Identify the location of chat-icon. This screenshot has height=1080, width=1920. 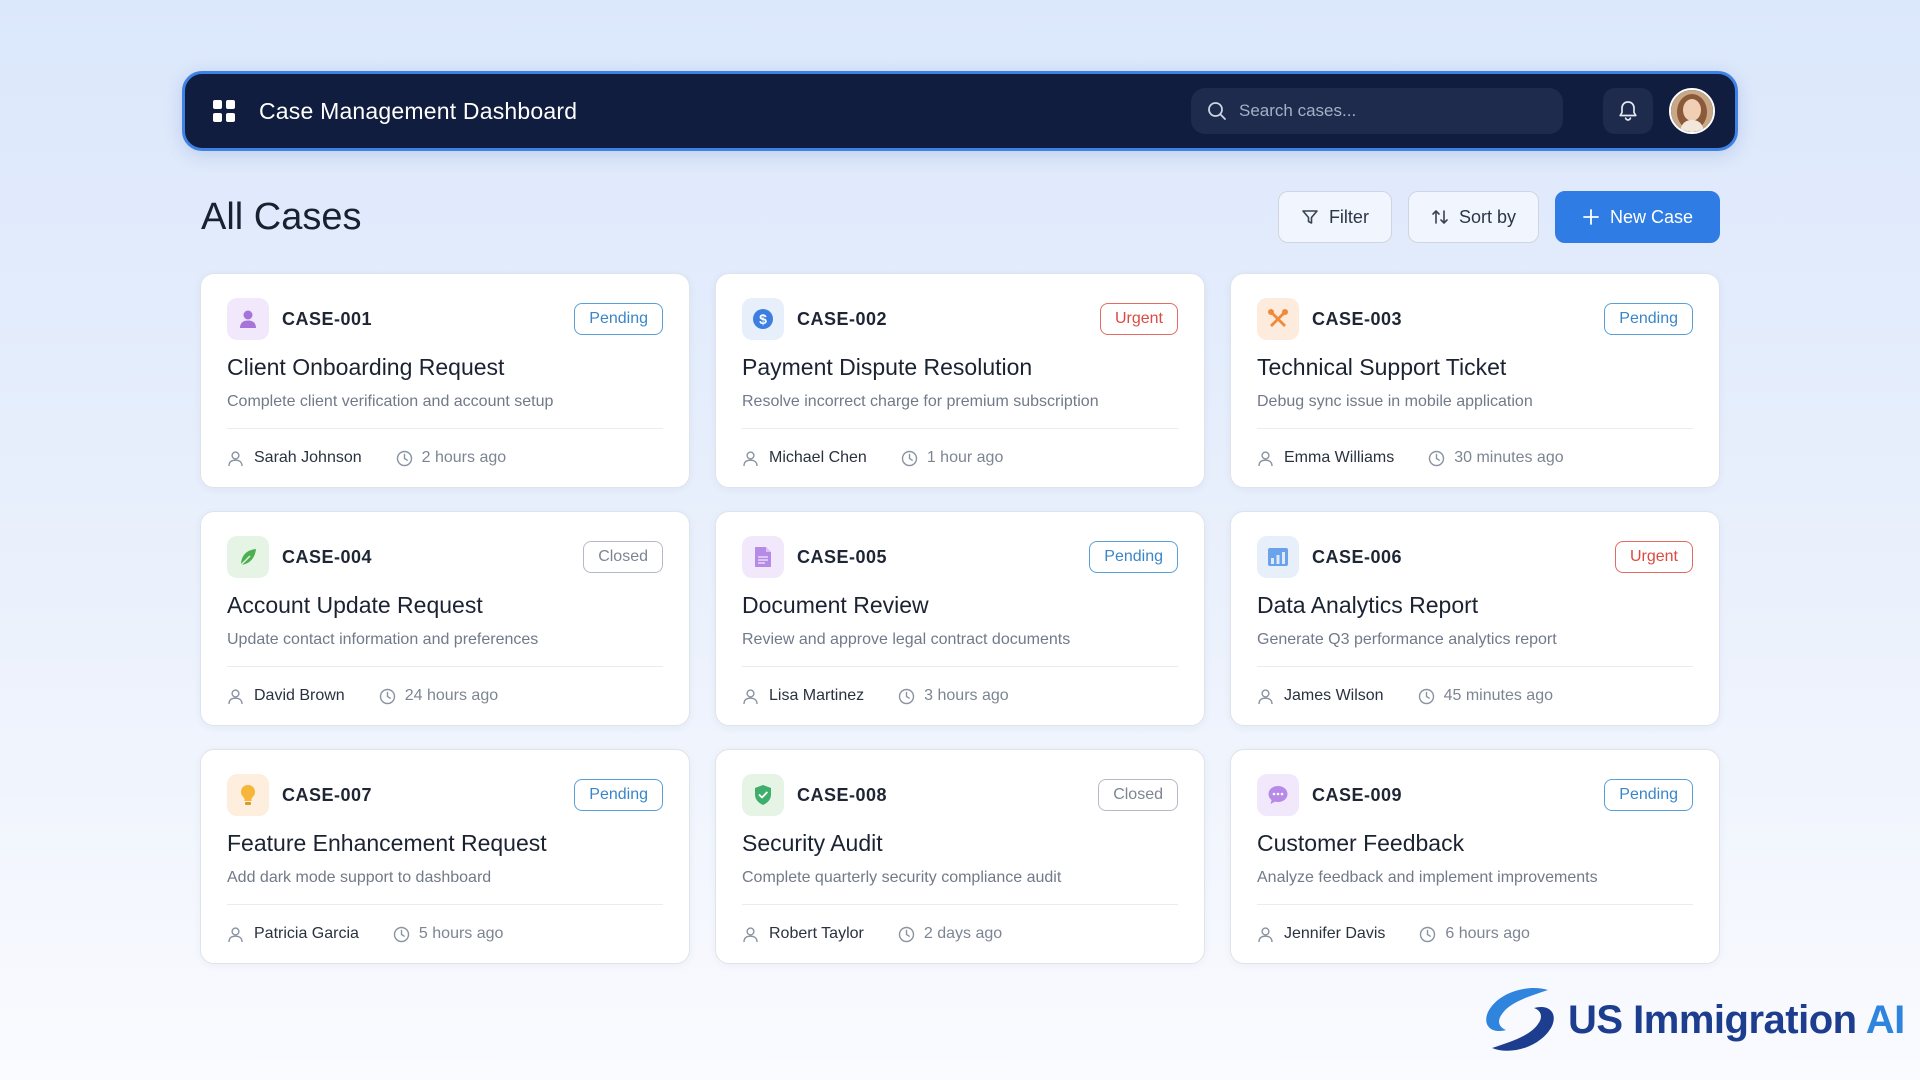
(1278, 795).